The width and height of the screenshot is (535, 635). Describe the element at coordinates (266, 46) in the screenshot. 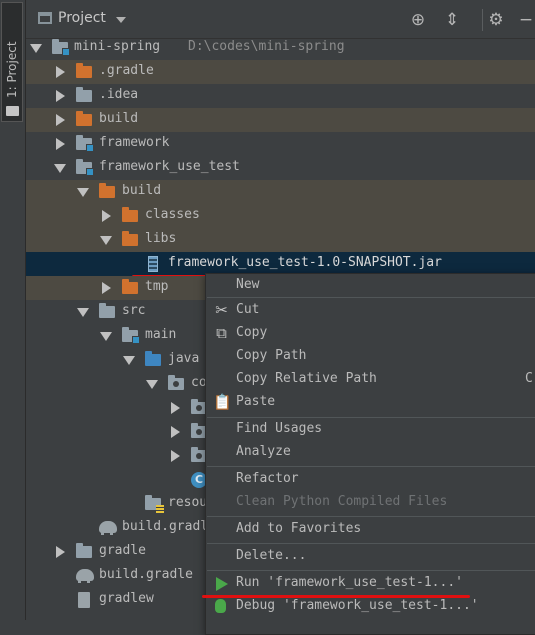

I see `project-path: D:\codes\mini-spring` at that location.